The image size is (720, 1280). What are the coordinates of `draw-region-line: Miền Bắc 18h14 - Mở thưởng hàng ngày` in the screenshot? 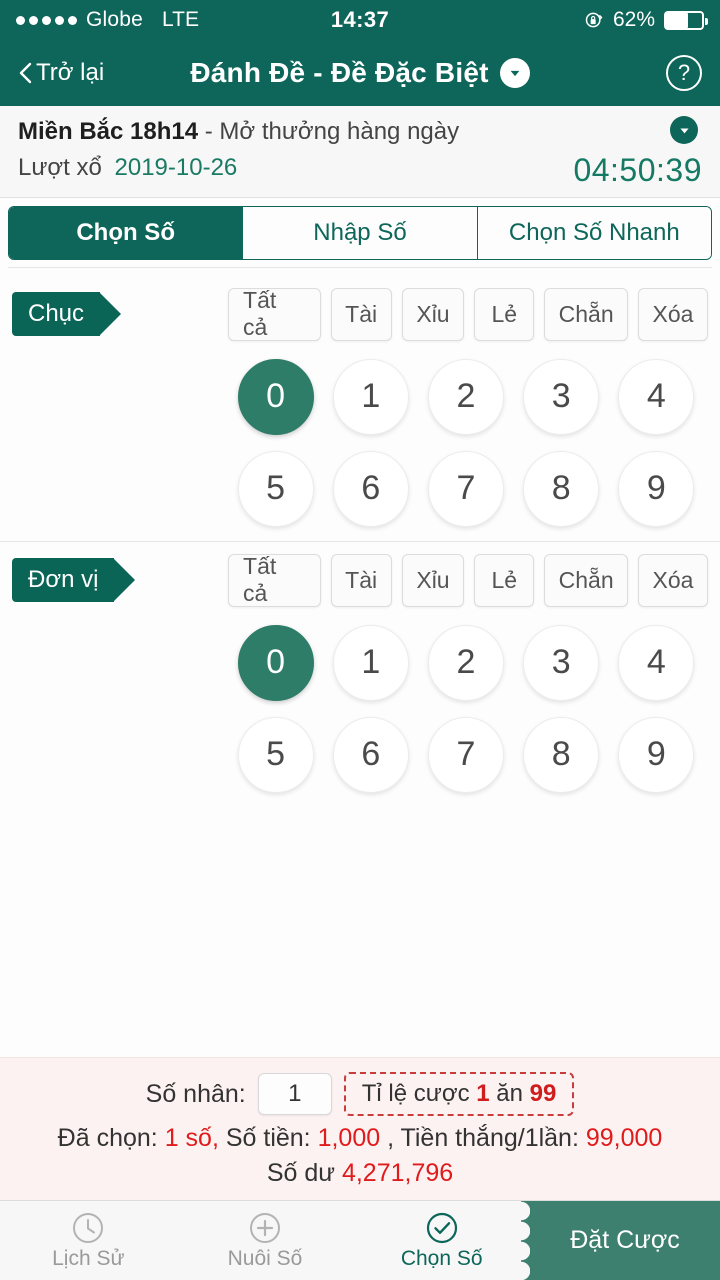 It's located at (360, 132).